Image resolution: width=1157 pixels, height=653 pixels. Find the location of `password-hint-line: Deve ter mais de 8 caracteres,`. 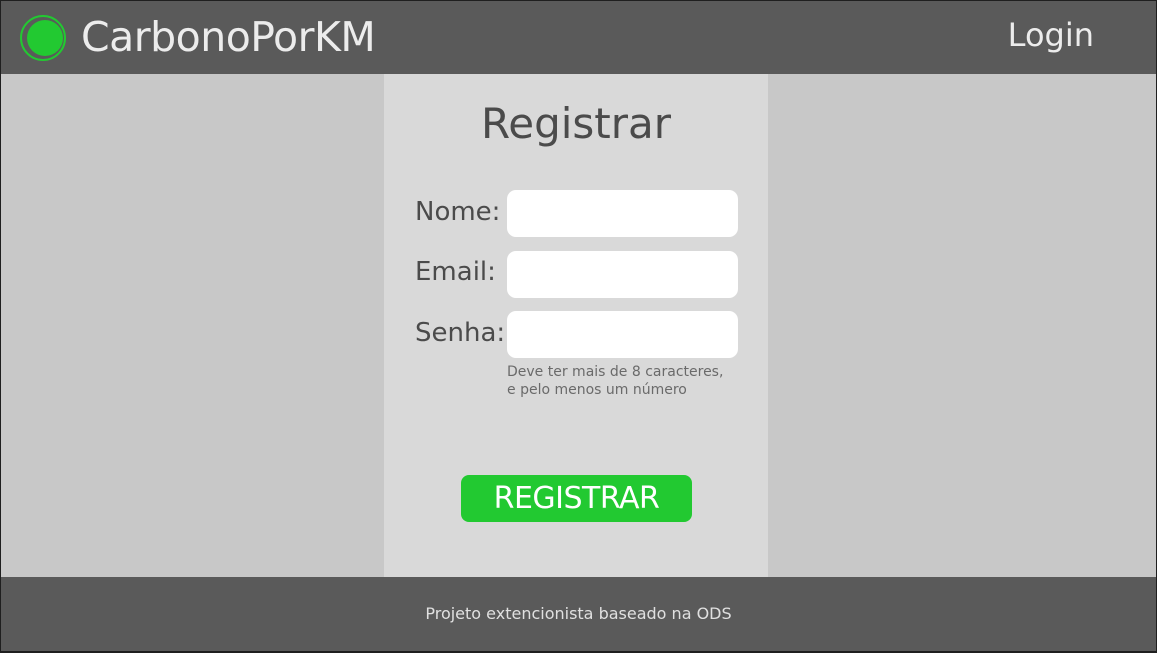

password-hint-line: Deve ter mais de 8 caracteres, is located at coordinates (615, 372).